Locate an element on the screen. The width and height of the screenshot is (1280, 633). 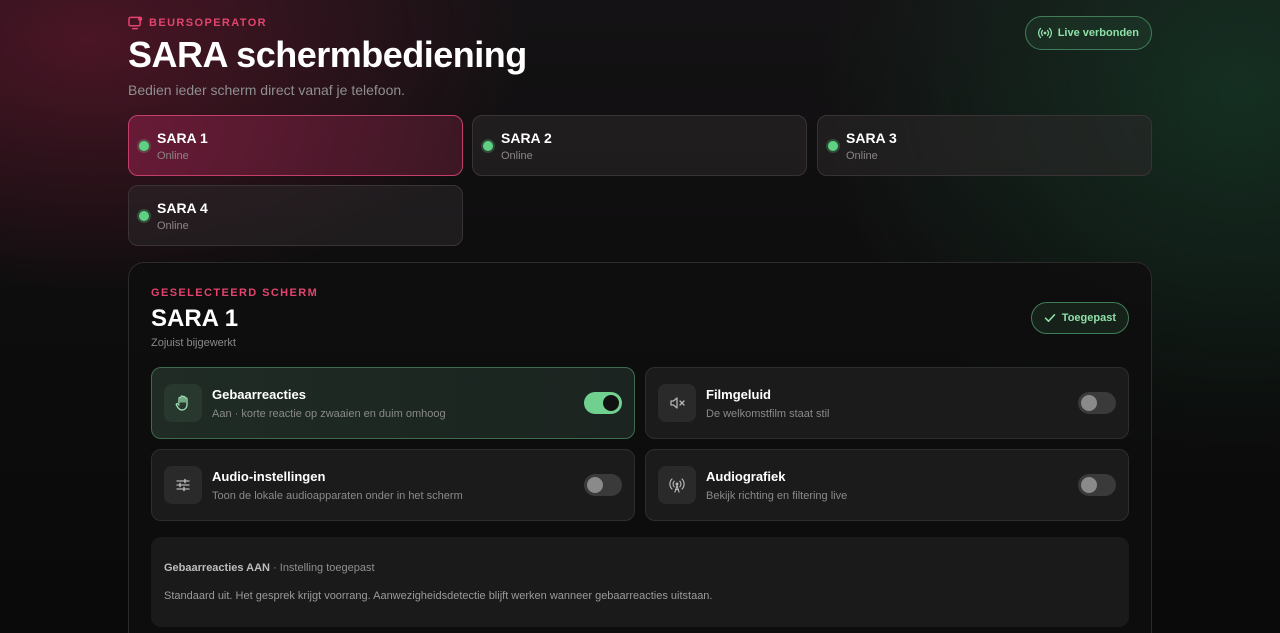
control-description: De welkomstfilm staat stil is located at coordinates (768, 414).